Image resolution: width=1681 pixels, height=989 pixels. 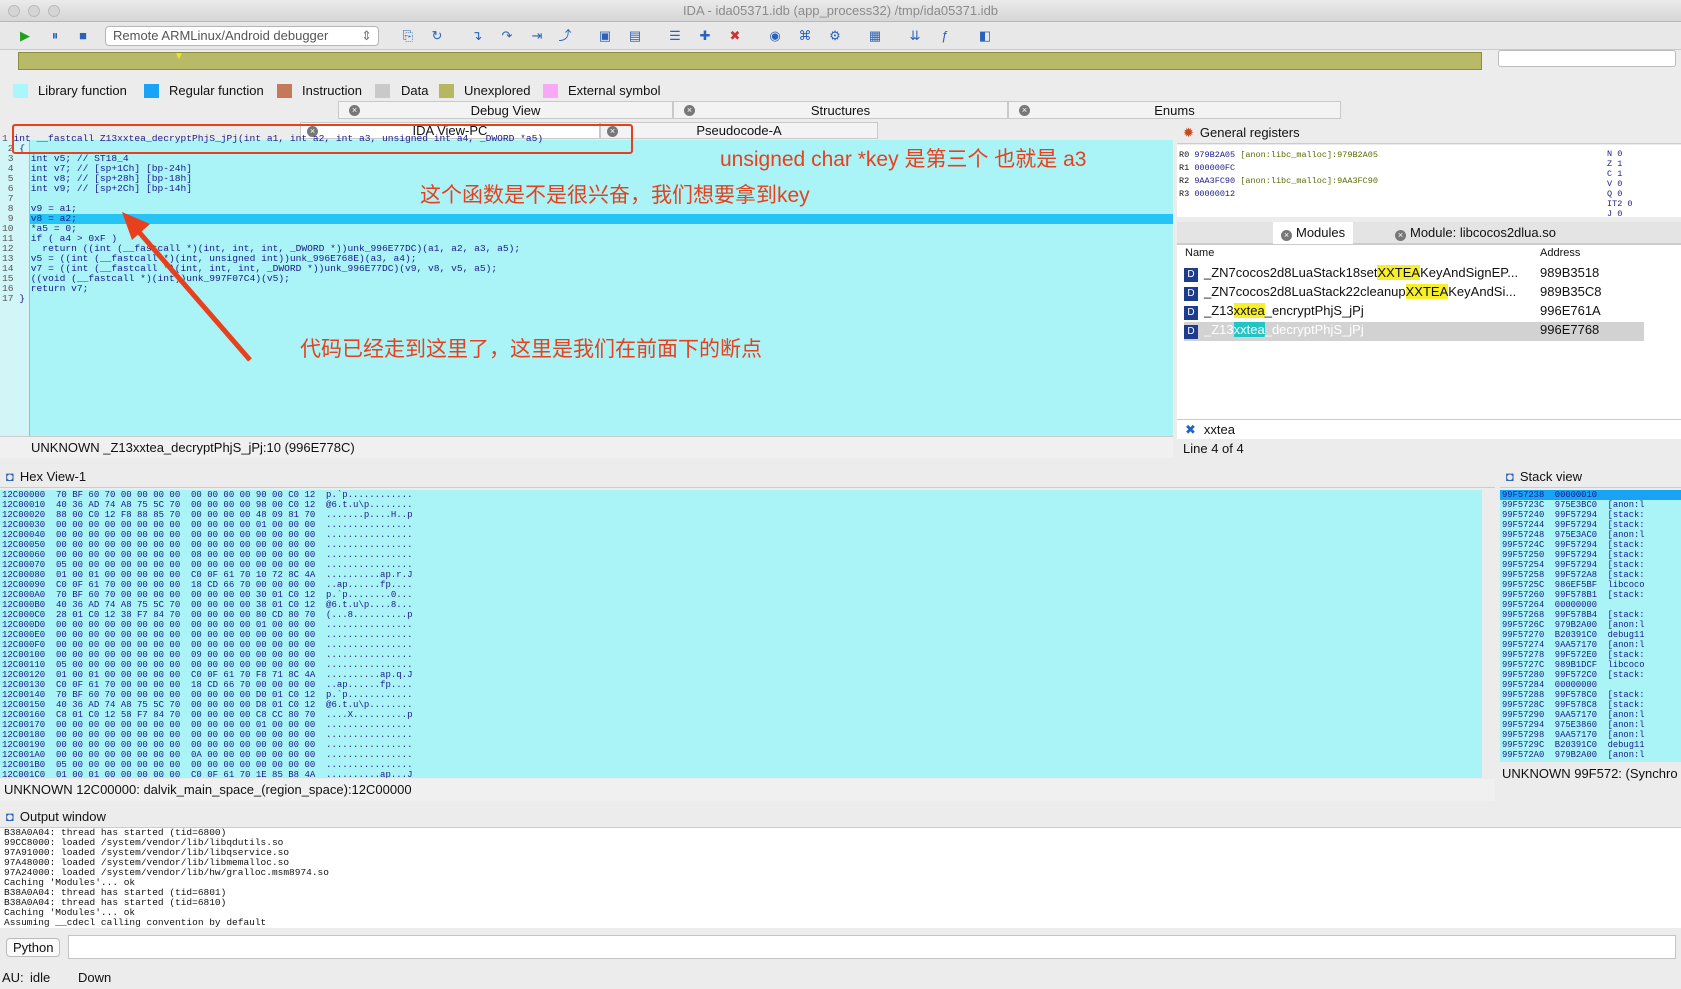 What do you see at coordinates (675, 36) in the screenshot?
I see `list-icon: ☰` at bounding box center [675, 36].